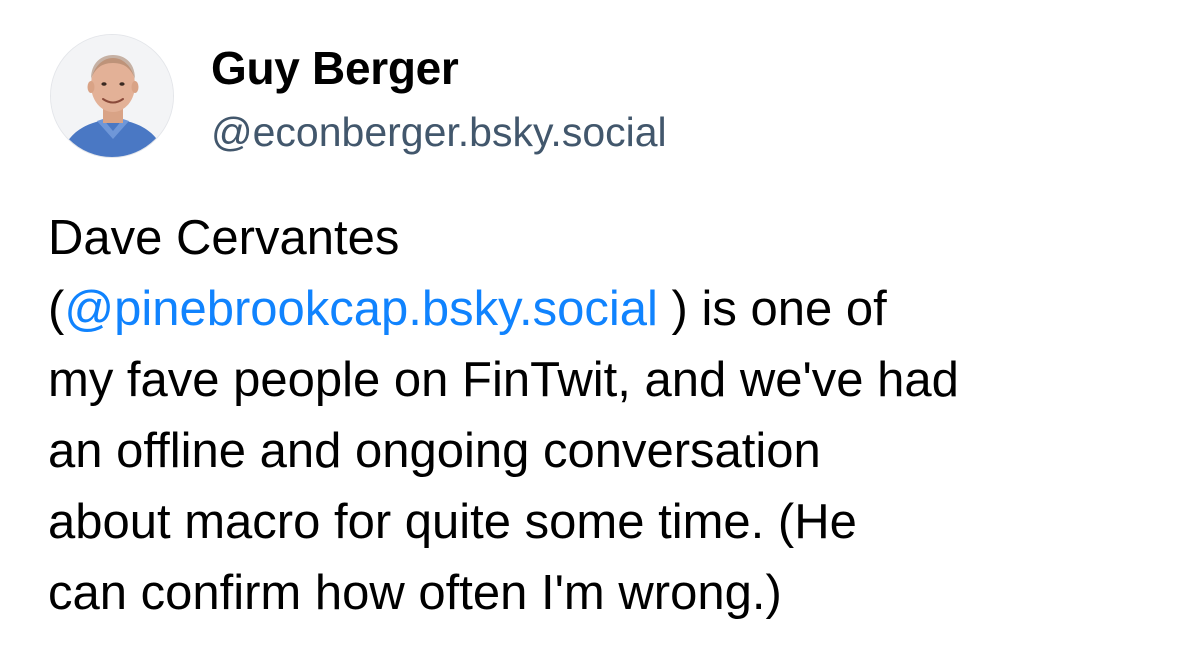 Image resolution: width=1179 pixels, height=669 pixels. I want to click on author-handle: @econberger.bsky.social, so click(439, 132).